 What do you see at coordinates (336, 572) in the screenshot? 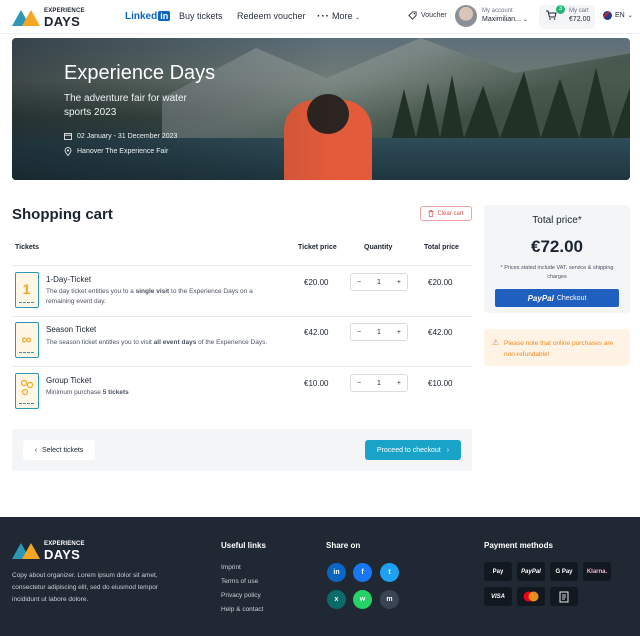
I see `linkedin-share-icon: in` at bounding box center [336, 572].